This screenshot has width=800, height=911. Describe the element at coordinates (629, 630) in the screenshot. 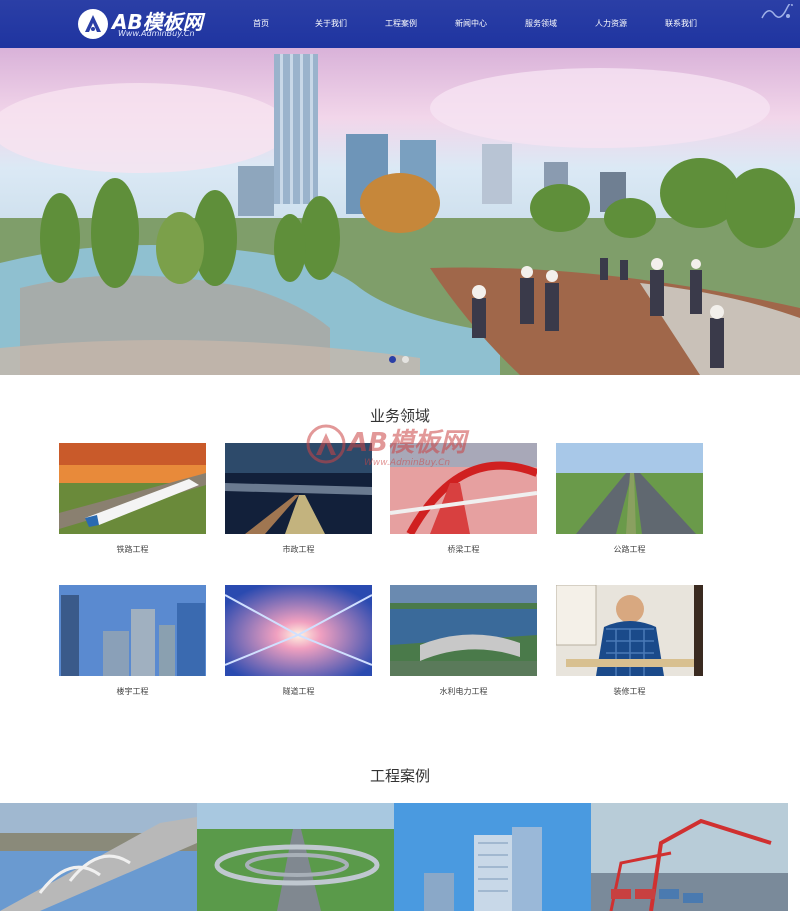

I see `decoration-photo` at that location.